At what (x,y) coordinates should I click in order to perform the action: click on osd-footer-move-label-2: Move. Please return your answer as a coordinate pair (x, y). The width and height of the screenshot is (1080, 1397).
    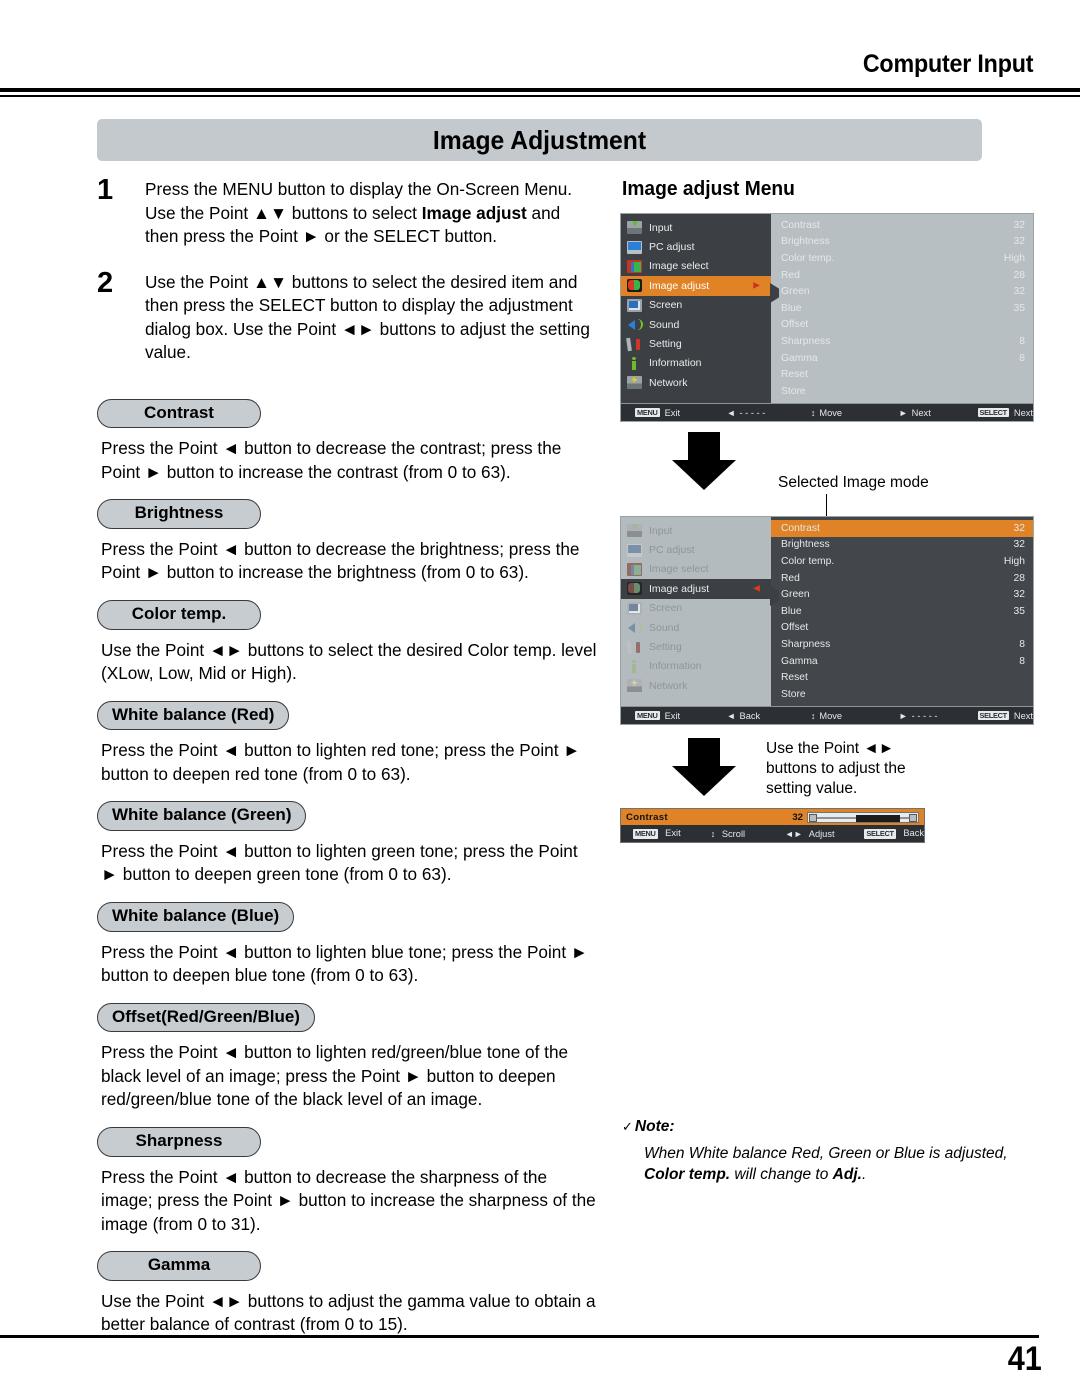
    Looking at the image, I should click on (831, 715).